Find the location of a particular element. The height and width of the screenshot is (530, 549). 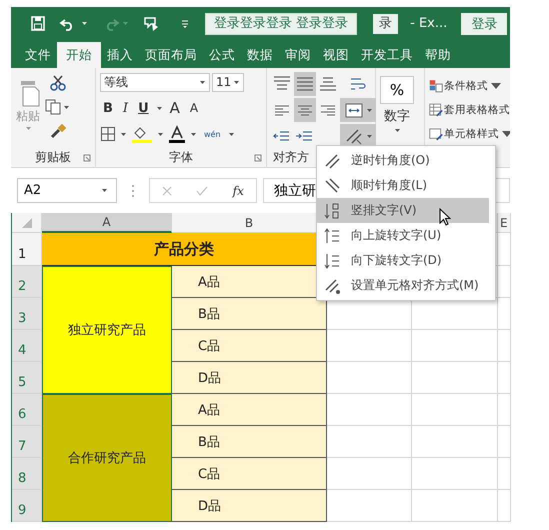

underline-button: U is located at coordinates (143, 108).